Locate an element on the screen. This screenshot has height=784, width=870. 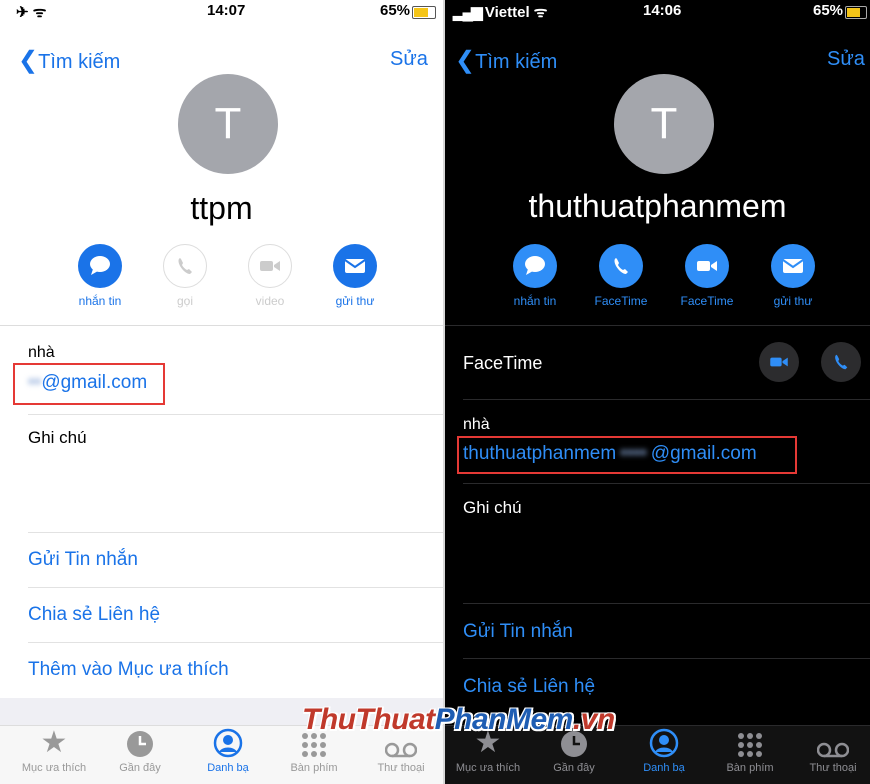
carrier: ▂▄▆ Viettel ᯤ is located at coordinates (500, 12).